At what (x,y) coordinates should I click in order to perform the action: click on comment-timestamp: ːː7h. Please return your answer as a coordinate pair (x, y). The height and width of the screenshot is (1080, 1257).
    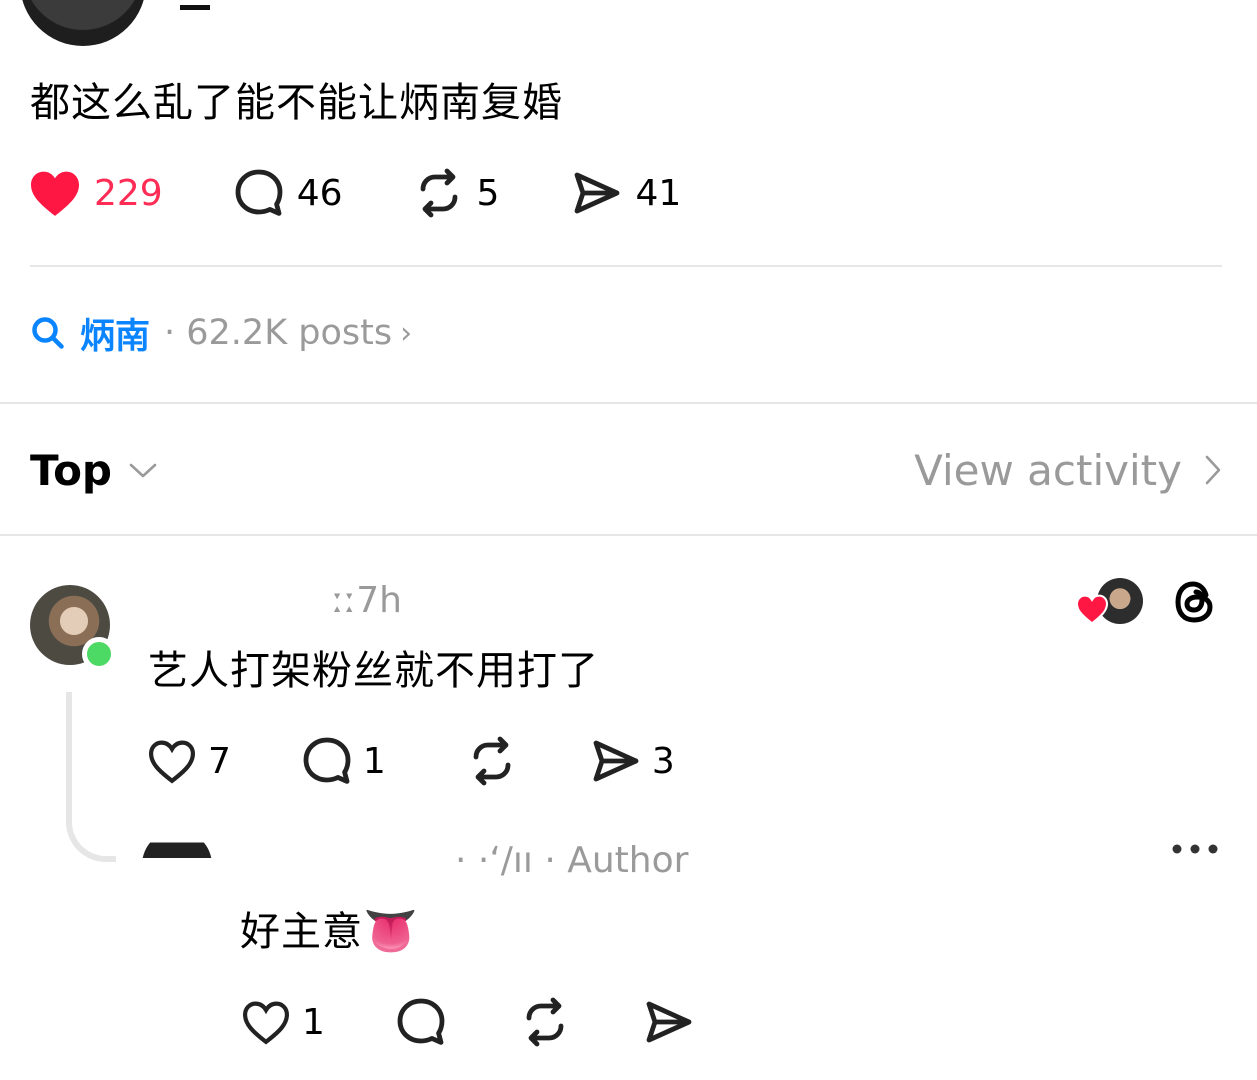
    Looking at the image, I should click on (367, 600).